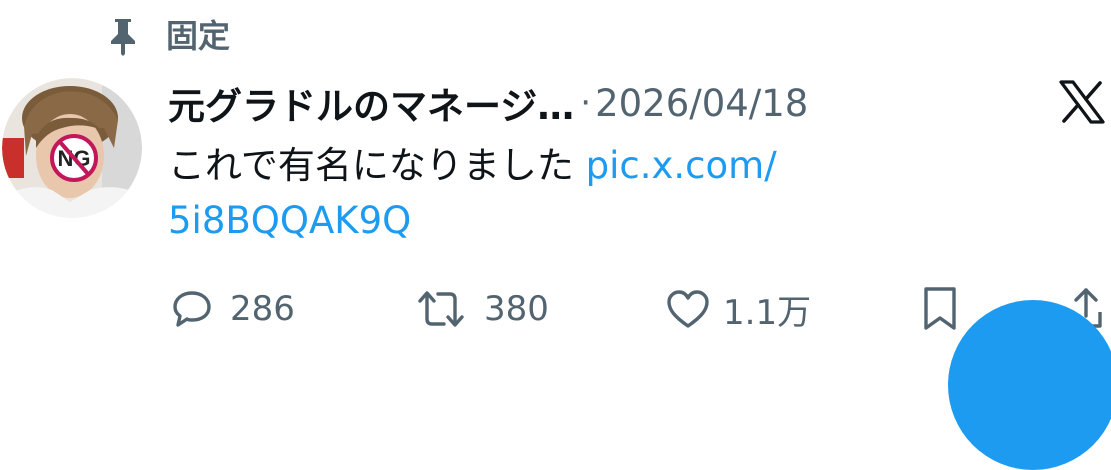  I want to click on pin-icon, so click(123, 37).